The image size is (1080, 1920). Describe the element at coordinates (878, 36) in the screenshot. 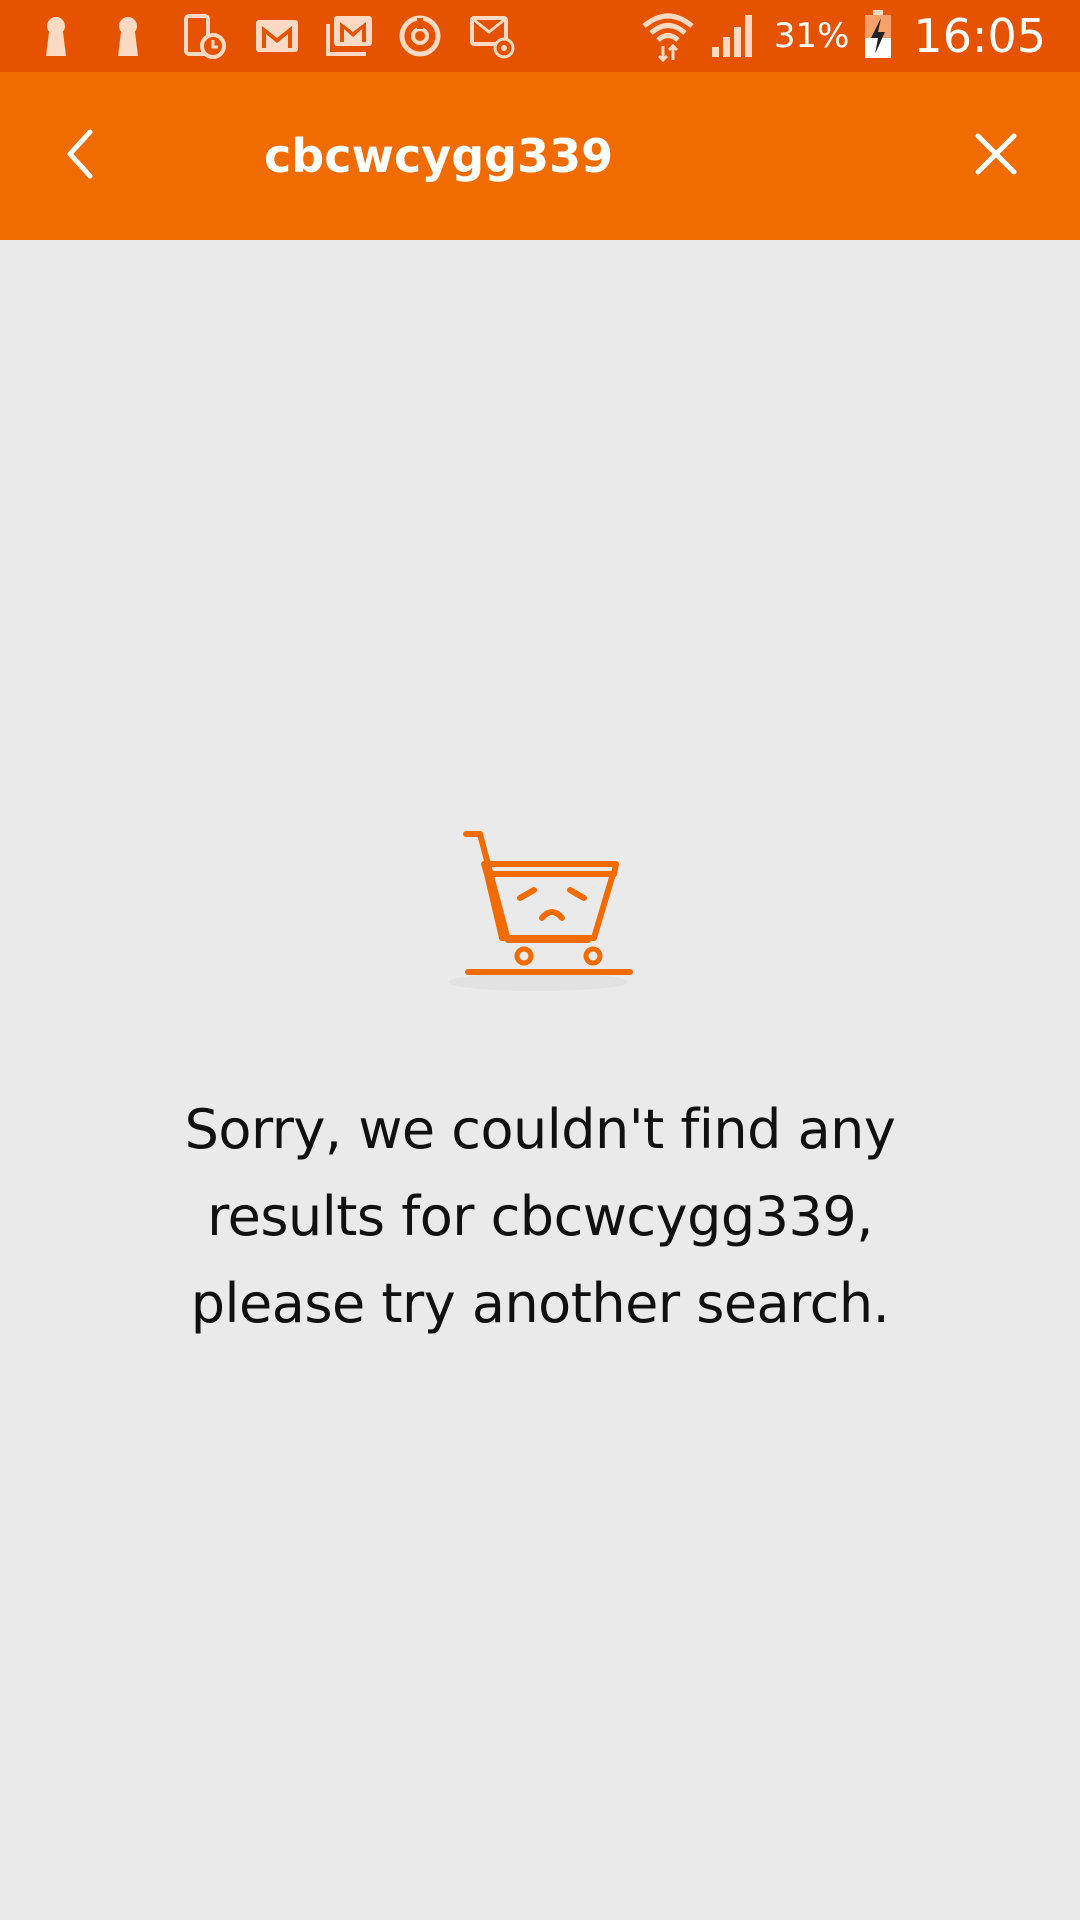

I see `battery-charging-icon` at that location.